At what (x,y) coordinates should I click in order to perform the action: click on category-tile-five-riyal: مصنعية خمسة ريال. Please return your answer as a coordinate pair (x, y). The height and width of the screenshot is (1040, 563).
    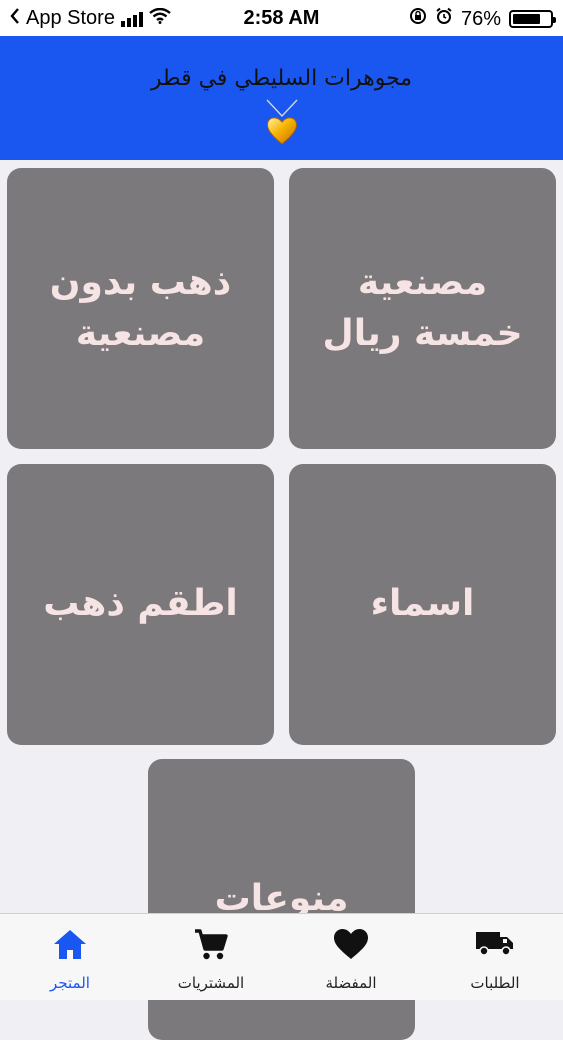
    Looking at the image, I should click on (422, 308).